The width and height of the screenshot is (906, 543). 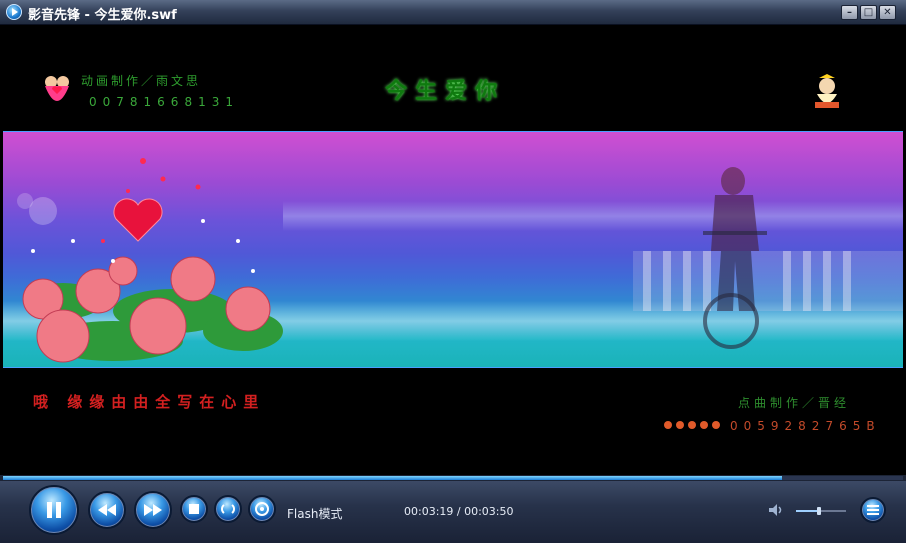 What do you see at coordinates (453, 12) in the screenshot?
I see `title-bar: 影音先锋 - 今生爱你.swf – □ ✕` at bounding box center [453, 12].